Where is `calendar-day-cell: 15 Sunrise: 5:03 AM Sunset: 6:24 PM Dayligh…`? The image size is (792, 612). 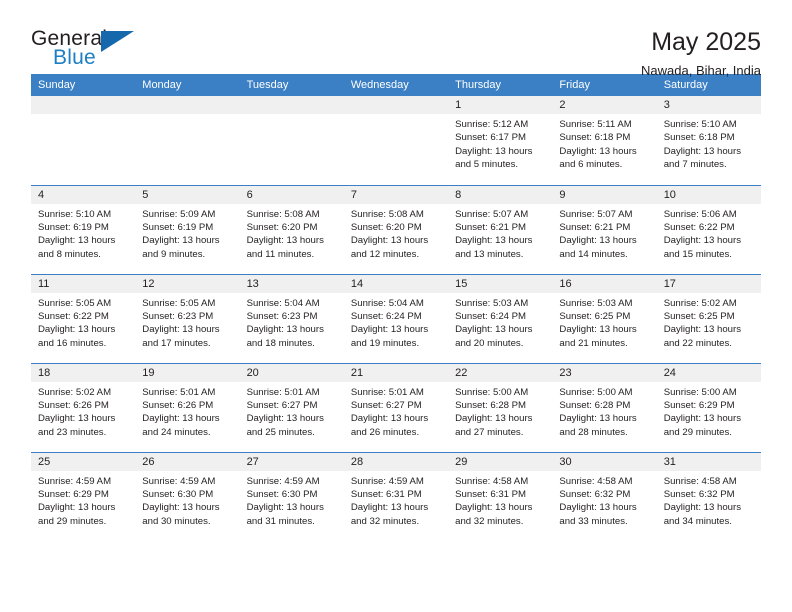
calendar-day-cell: 15 Sunrise: 5:03 AM Sunset: 6:24 PM Dayligh… is located at coordinates (500, 318).